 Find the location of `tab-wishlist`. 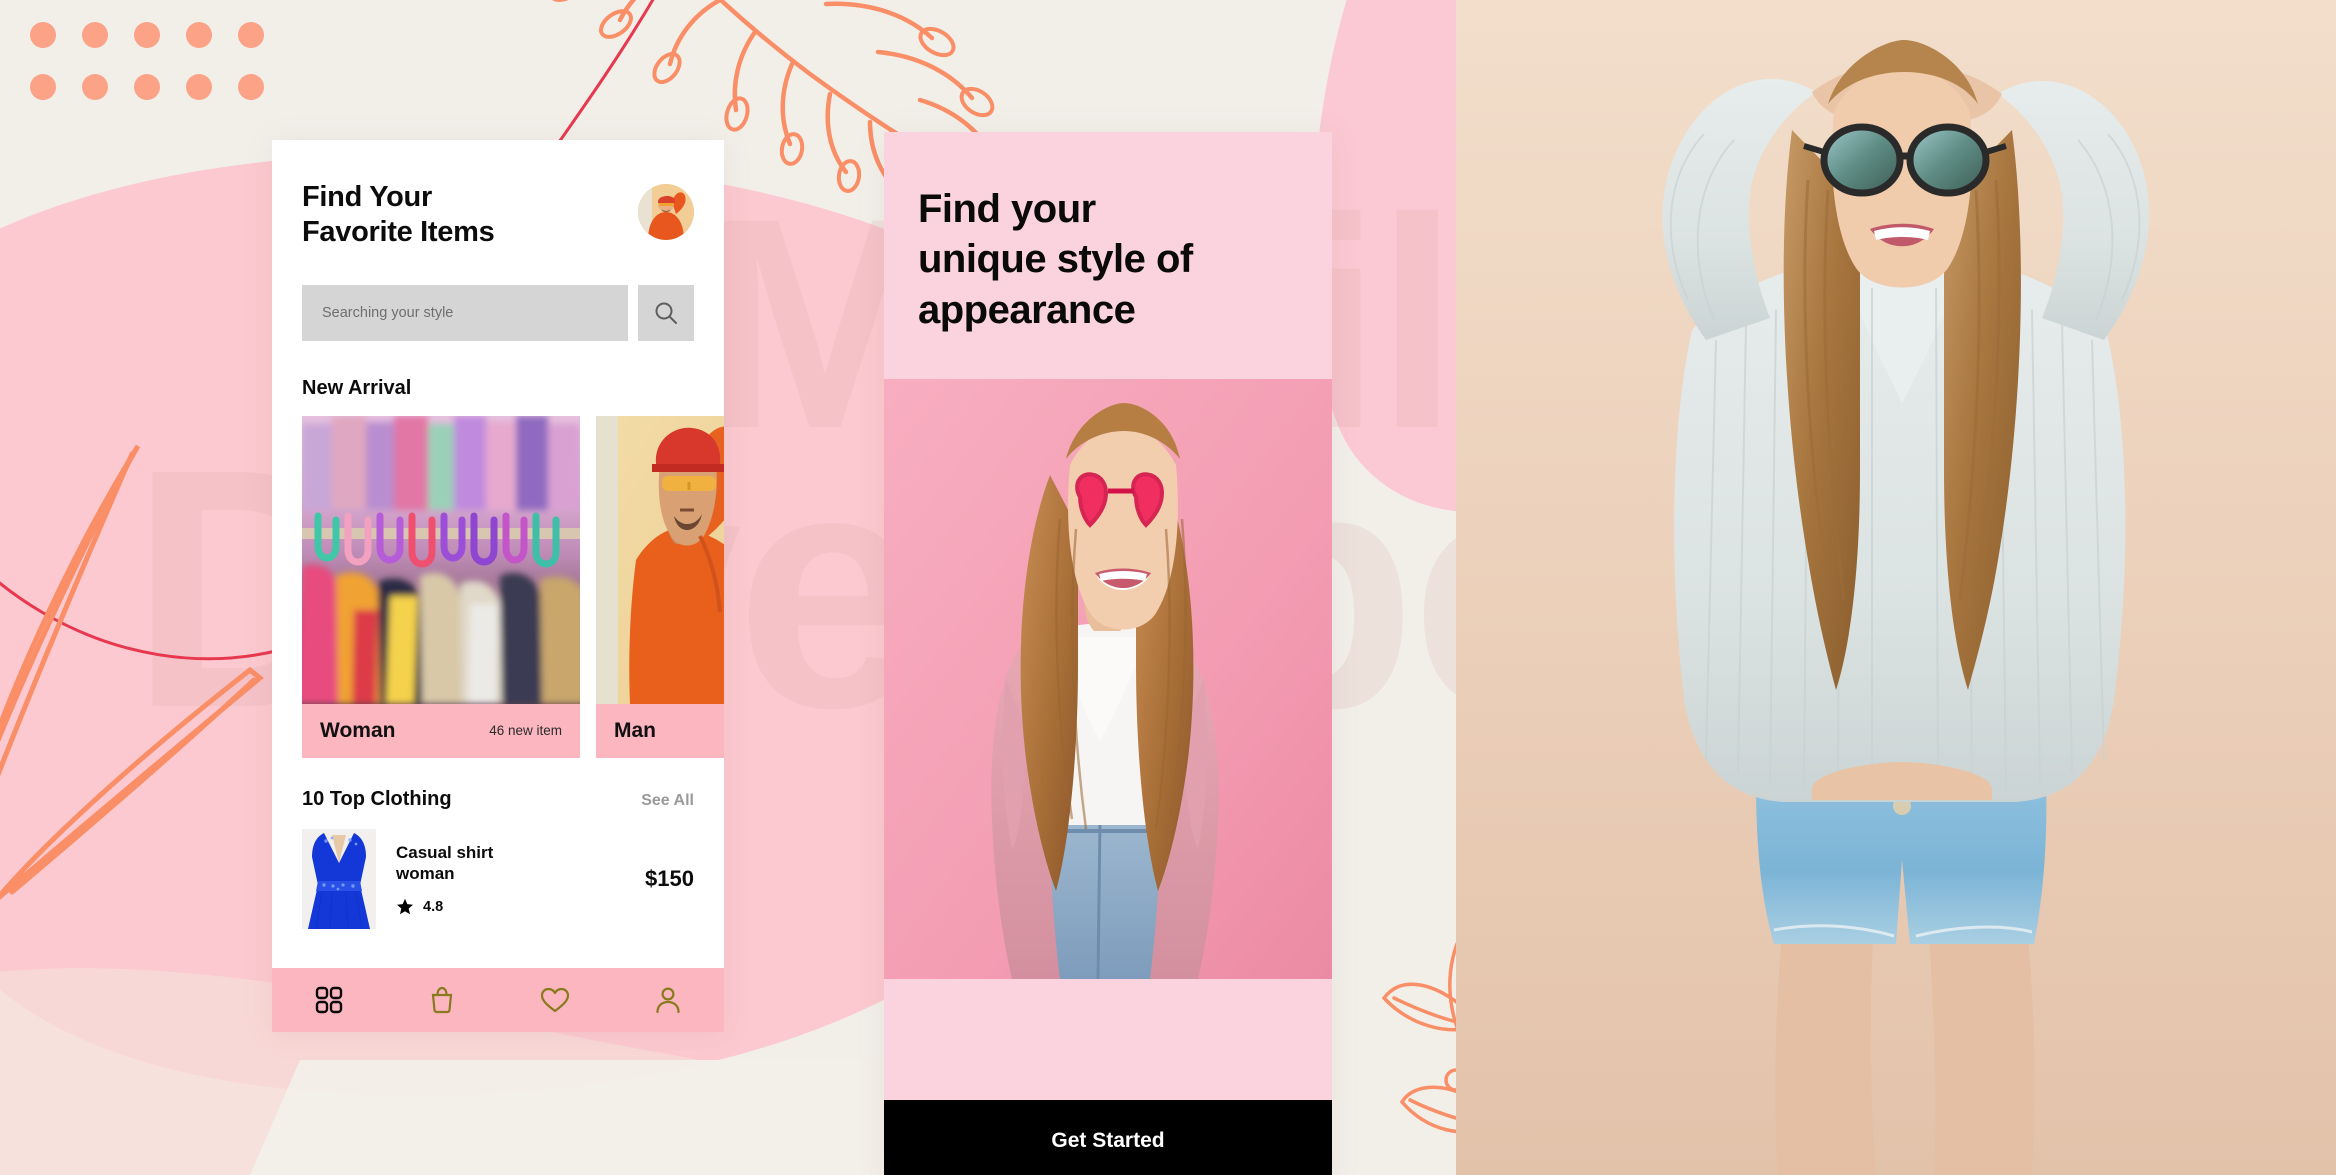

tab-wishlist is located at coordinates (555, 1000).